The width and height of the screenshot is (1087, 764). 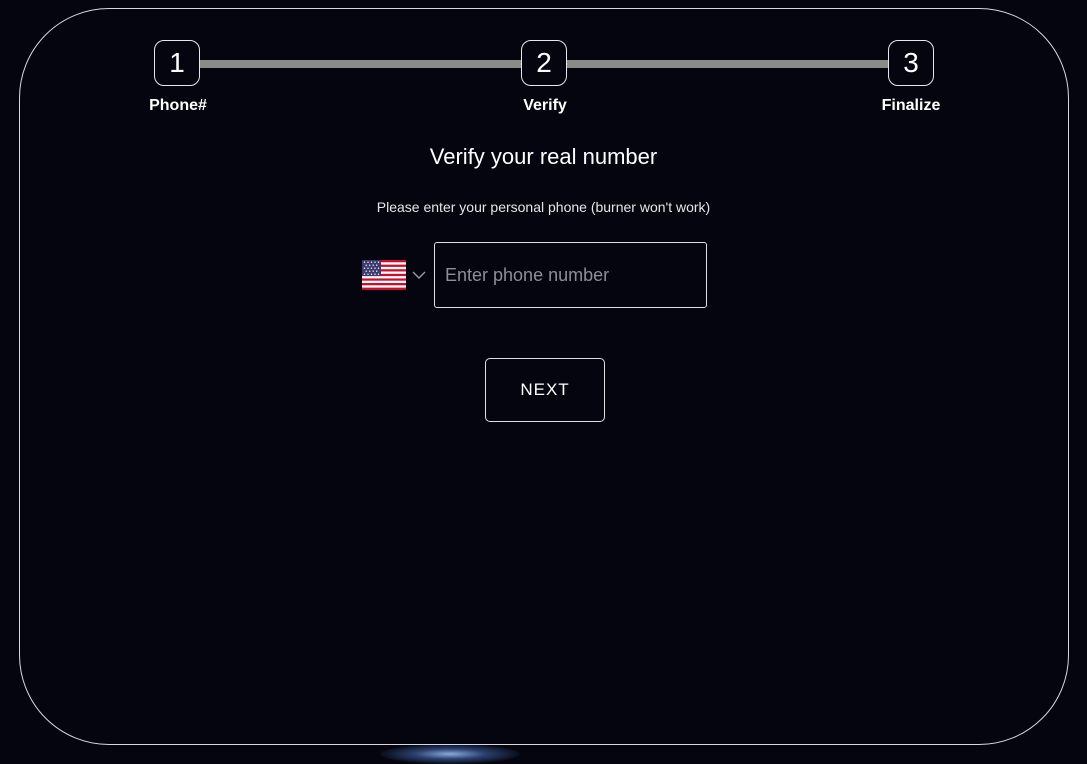 I want to click on step-1-label: Phone#, so click(x=178, y=105).